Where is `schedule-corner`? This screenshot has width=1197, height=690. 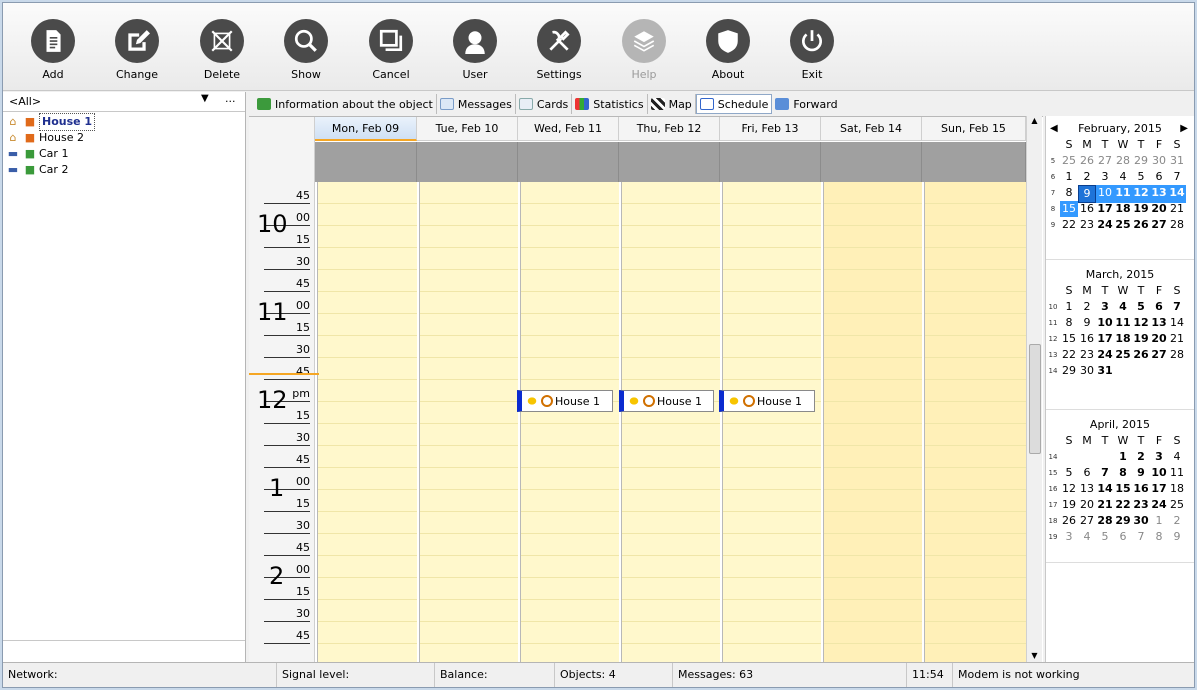 schedule-corner is located at coordinates (282, 149).